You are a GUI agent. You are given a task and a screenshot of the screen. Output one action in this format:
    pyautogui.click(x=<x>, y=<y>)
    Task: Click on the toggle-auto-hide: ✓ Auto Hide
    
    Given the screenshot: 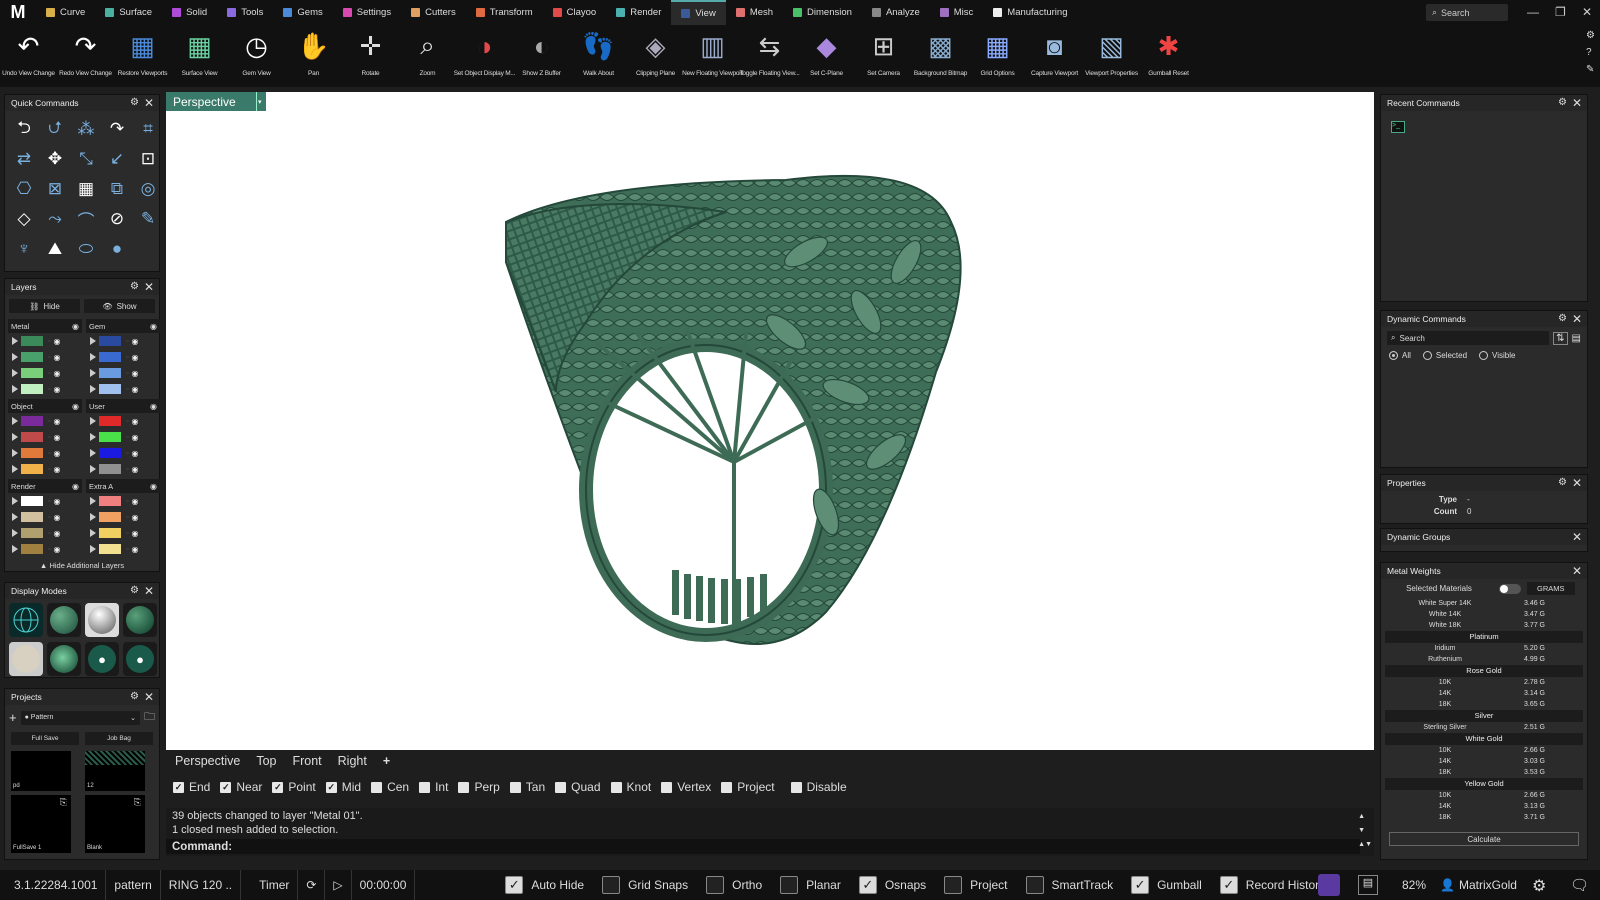 What is the action you would take?
    pyautogui.click(x=544, y=885)
    